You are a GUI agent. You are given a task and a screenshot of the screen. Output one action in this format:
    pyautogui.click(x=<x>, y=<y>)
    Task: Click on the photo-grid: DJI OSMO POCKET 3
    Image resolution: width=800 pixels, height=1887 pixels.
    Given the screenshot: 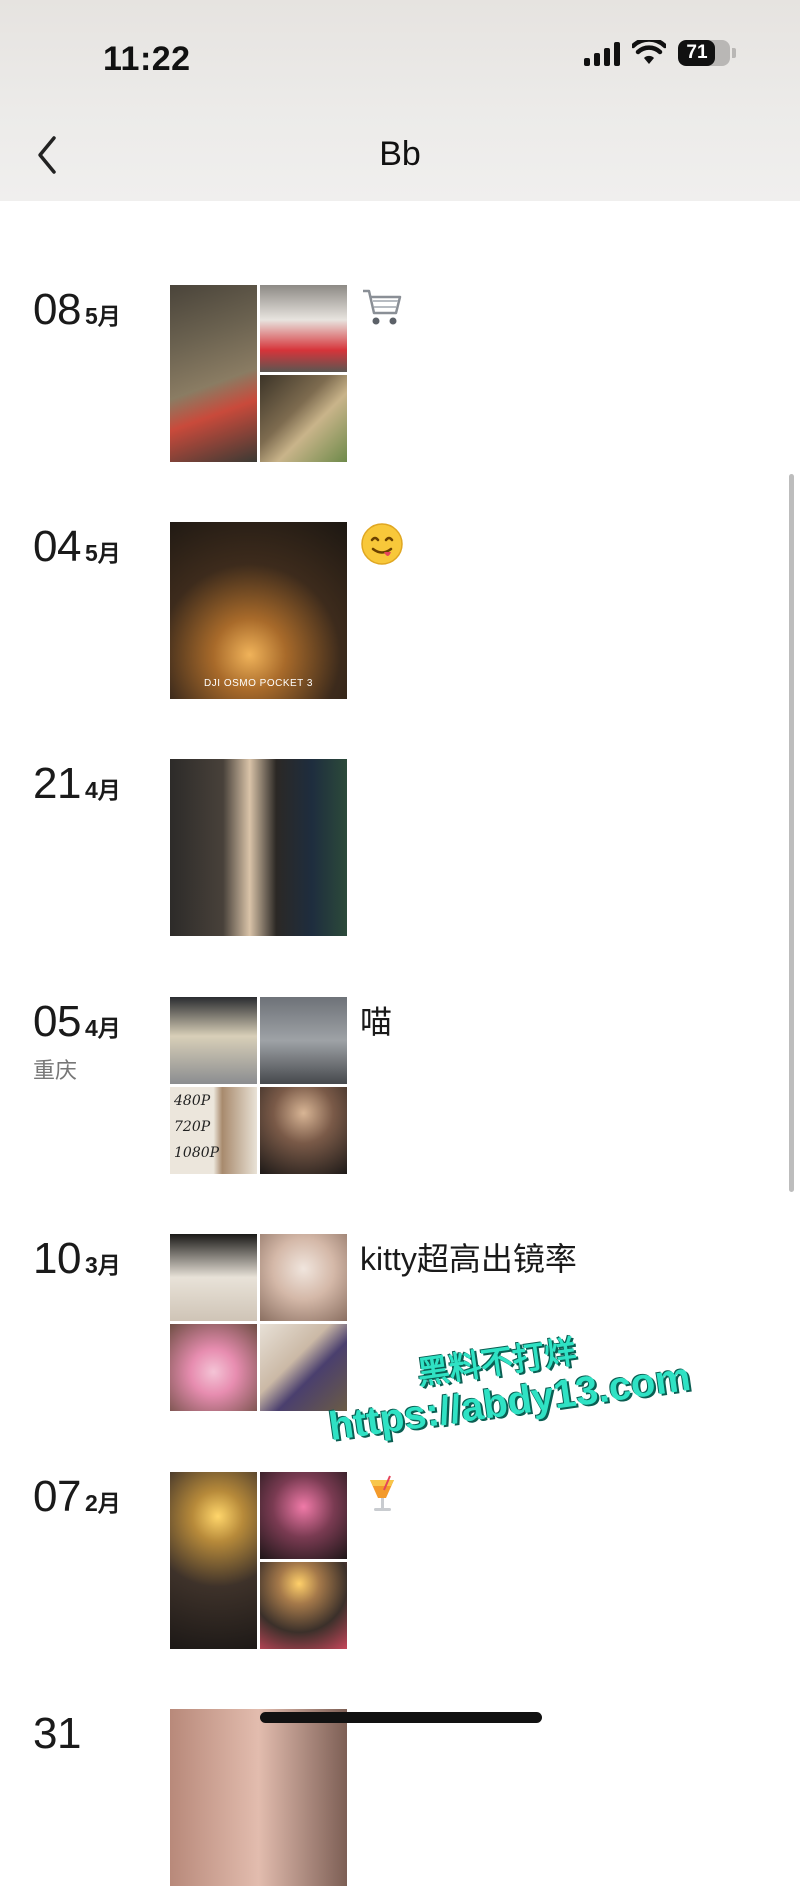 What is the action you would take?
    pyautogui.click(x=258, y=610)
    